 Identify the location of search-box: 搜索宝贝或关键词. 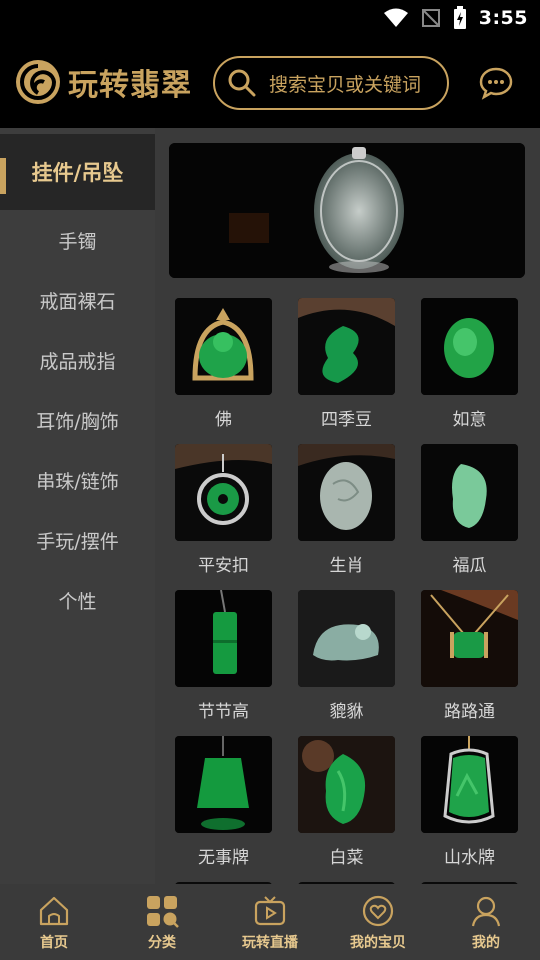
(331, 83).